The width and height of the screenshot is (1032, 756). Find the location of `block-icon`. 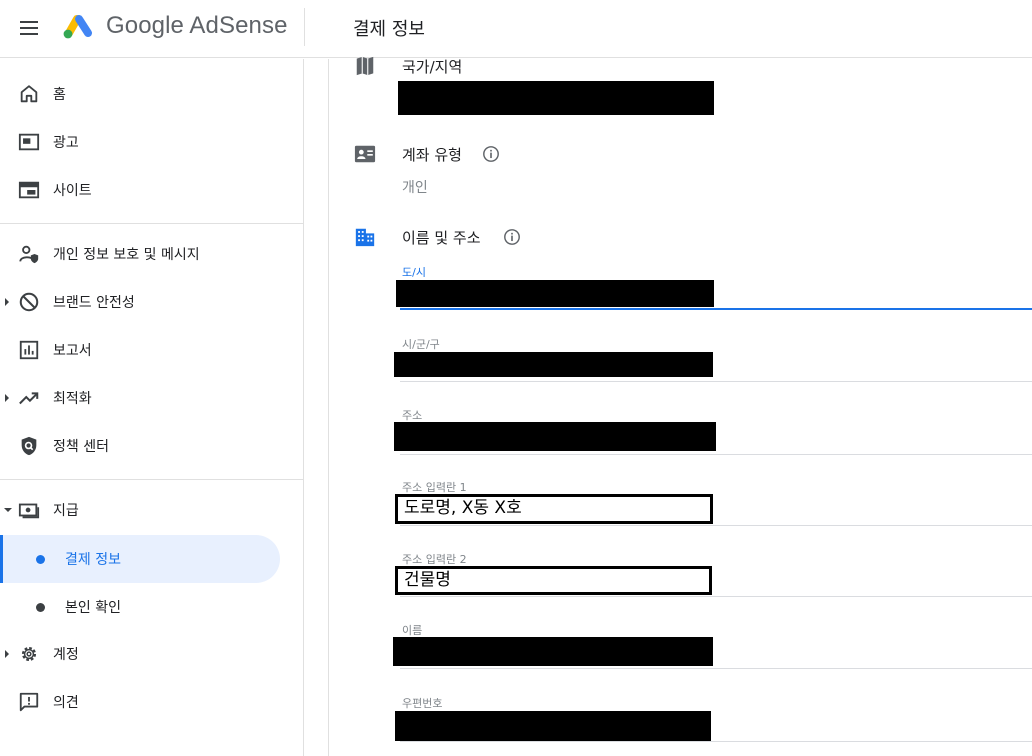

block-icon is located at coordinates (29, 302).